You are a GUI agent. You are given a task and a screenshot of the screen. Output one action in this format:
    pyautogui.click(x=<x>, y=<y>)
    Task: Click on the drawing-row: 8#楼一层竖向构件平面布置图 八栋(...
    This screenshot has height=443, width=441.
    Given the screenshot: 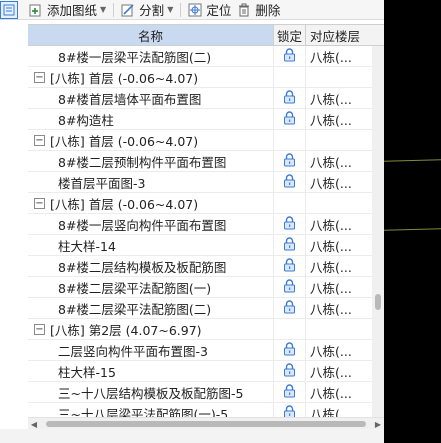 What is the action you would take?
    pyautogui.click(x=206, y=224)
    